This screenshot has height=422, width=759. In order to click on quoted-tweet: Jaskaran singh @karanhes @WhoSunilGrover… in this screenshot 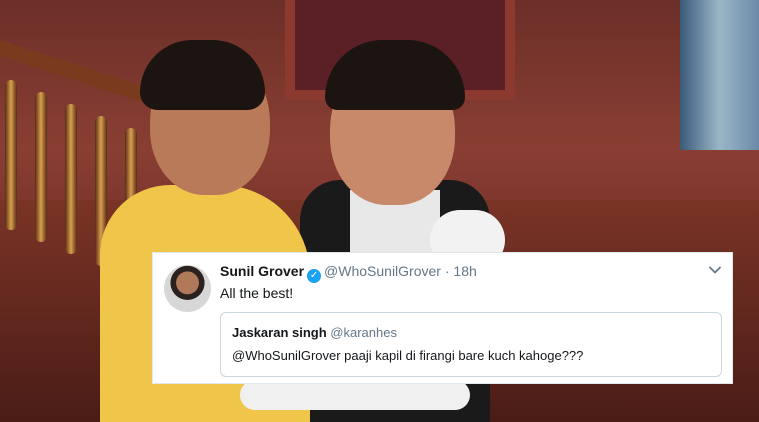, I will do `click(471, 344)`.